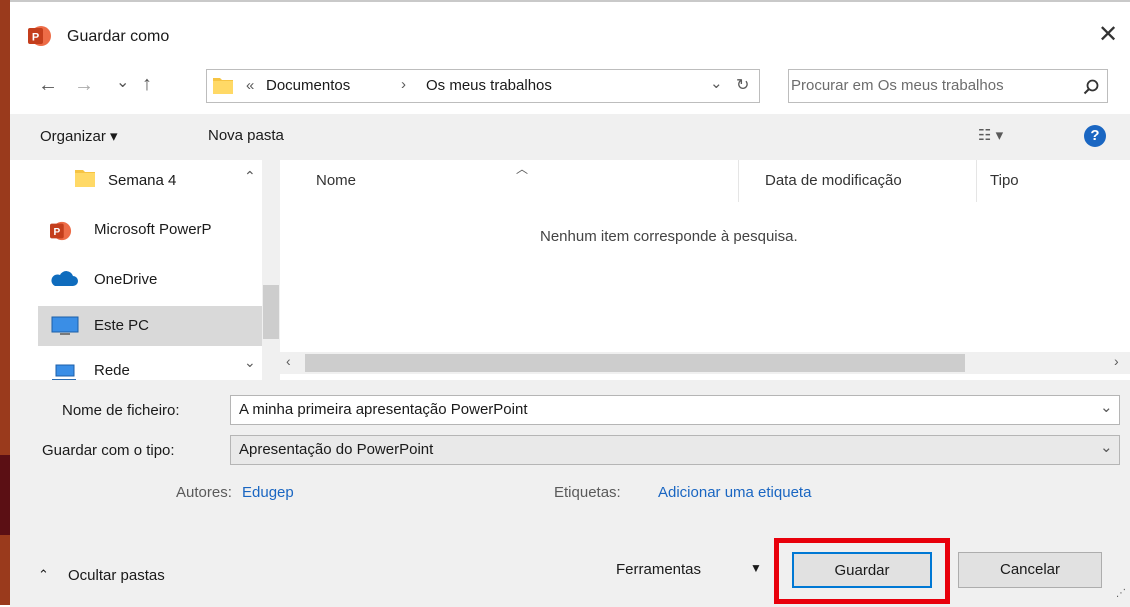 The width and height of the screenshot is (1130, 607). I want to click on hide-folders-button: Ocultar pastas, so click(116, 575).